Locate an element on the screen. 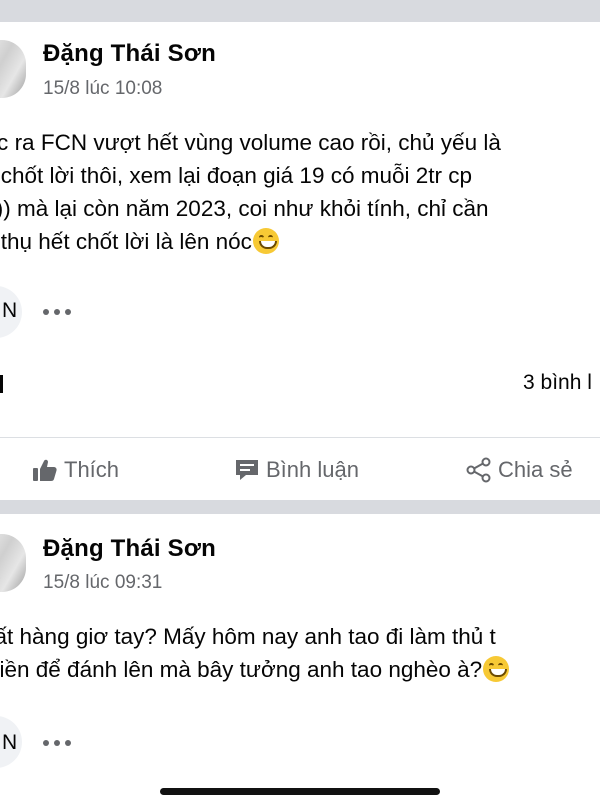 The image size is (600, 800). comments-count: 3 bình l is located at coordinates (557, 383).